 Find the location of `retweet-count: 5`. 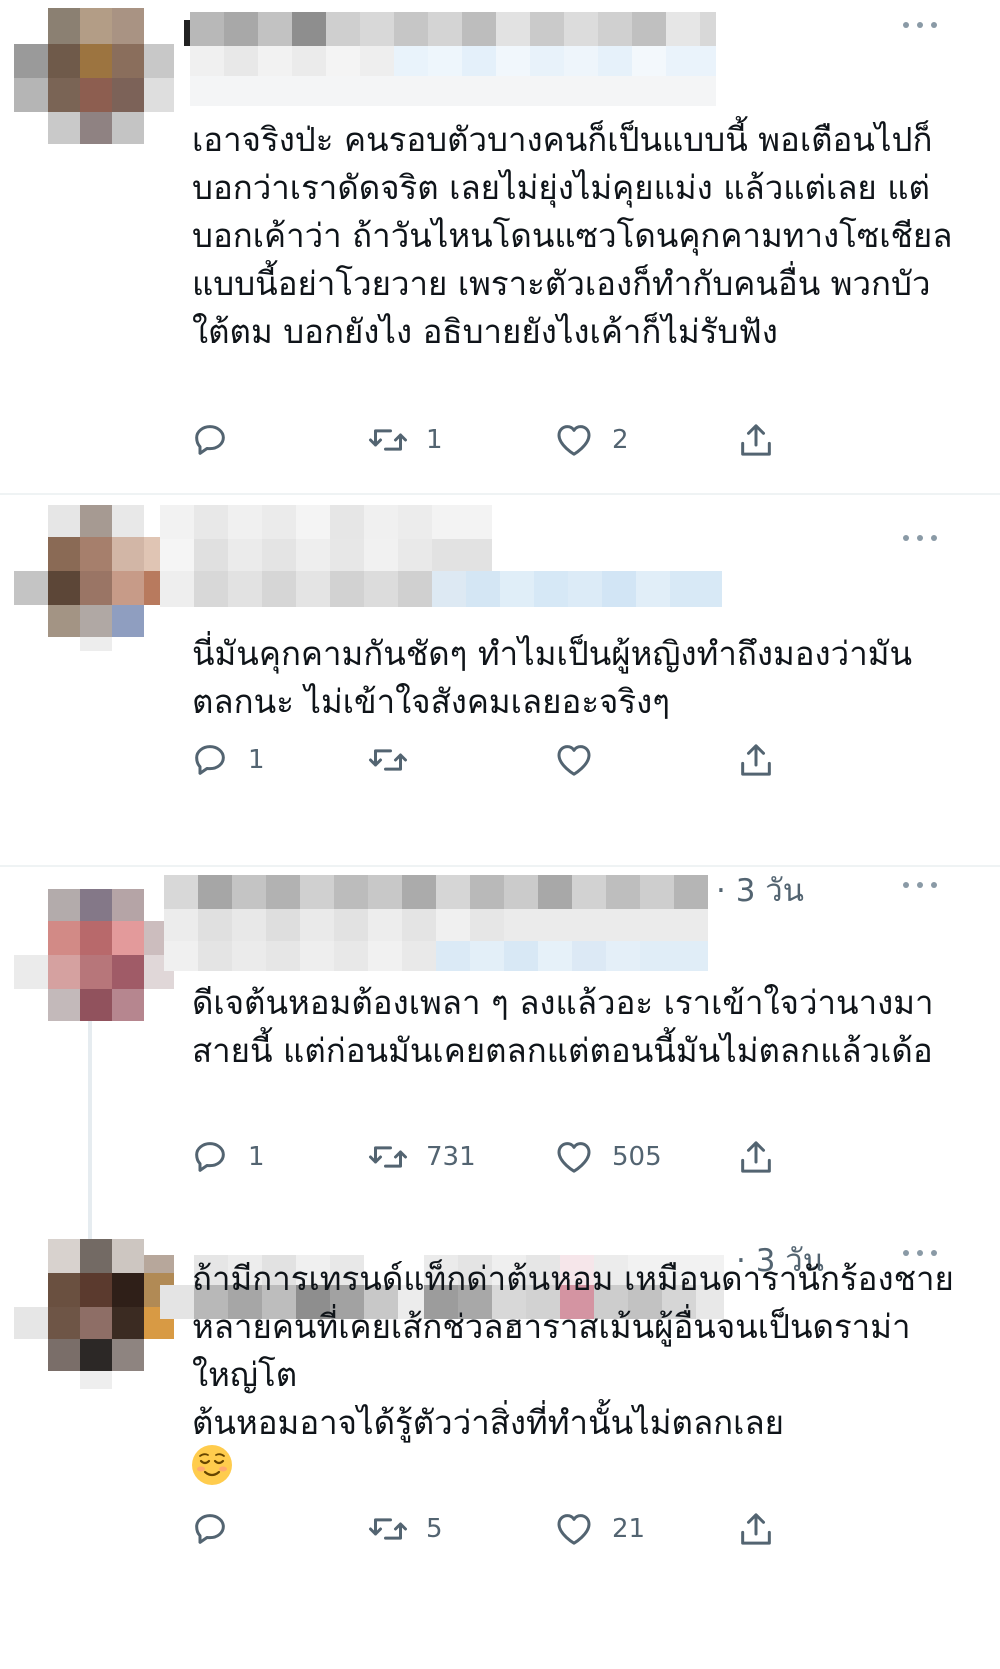

retweet-count: 5 is located at coordinates (434, 1529).